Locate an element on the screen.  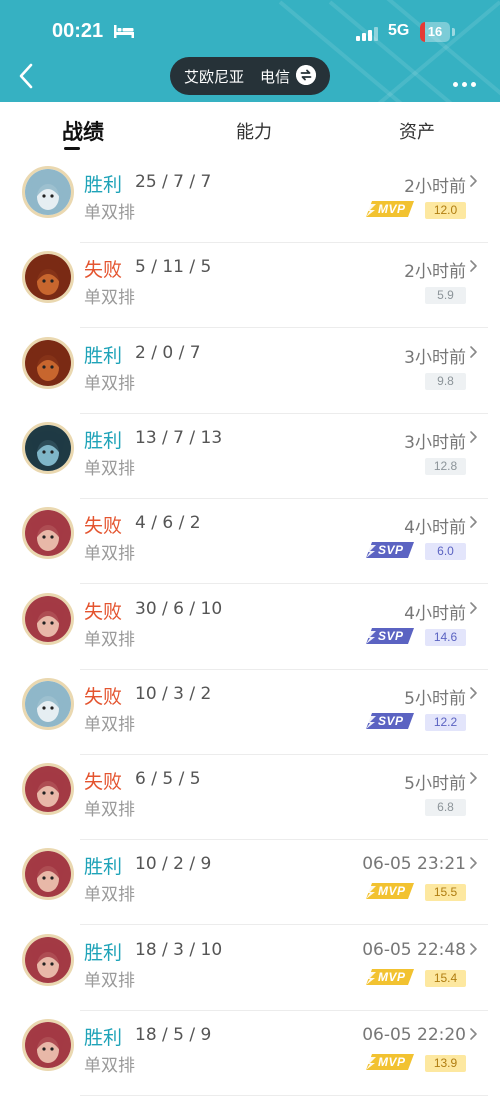
match-row: 胜利 18 / 5 / 9 单双排 06-05 22:20 MVP 13.9 is located at coordinates (250, 1053).